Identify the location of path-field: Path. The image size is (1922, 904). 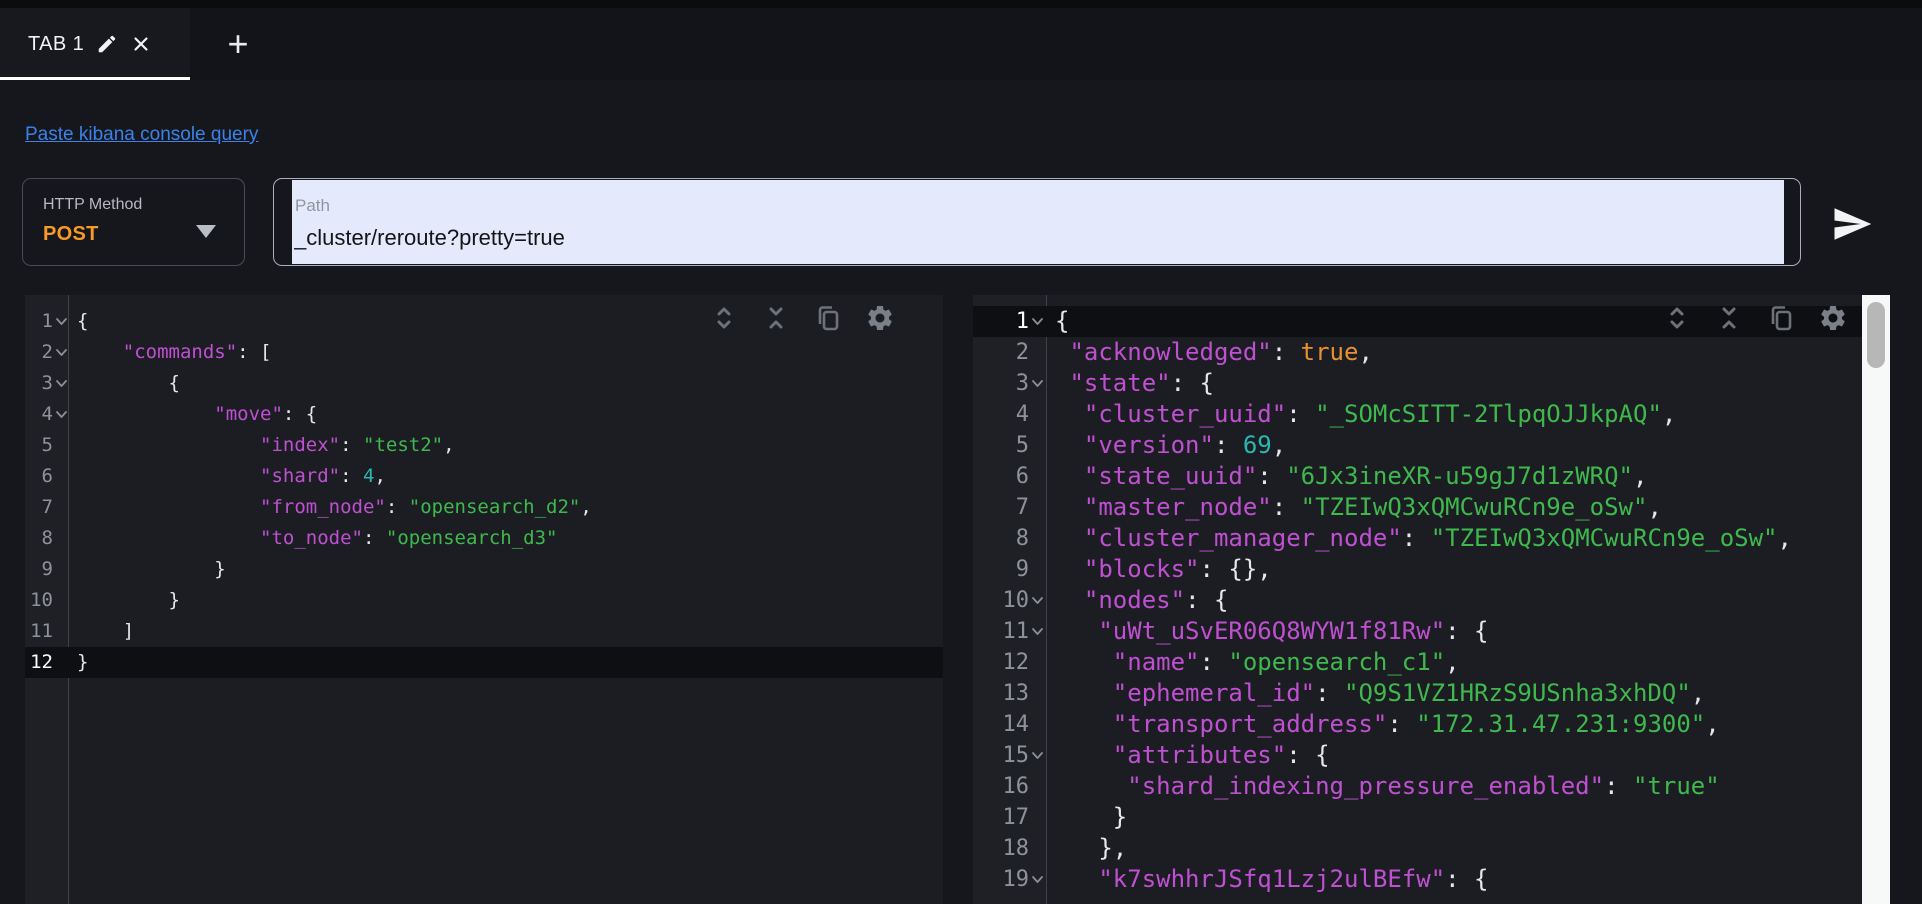
(1038, 222).